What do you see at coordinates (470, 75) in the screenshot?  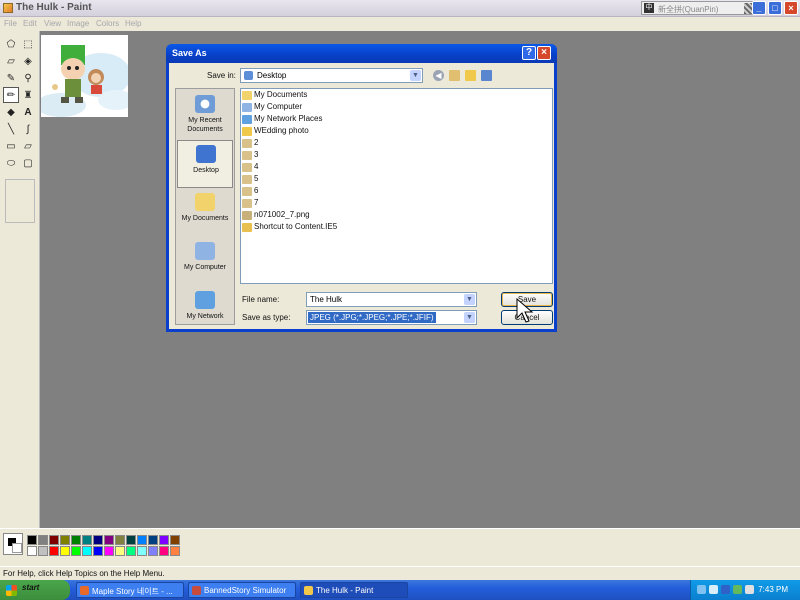 I see `new-folder-icon` at bounding box center [470, 75].